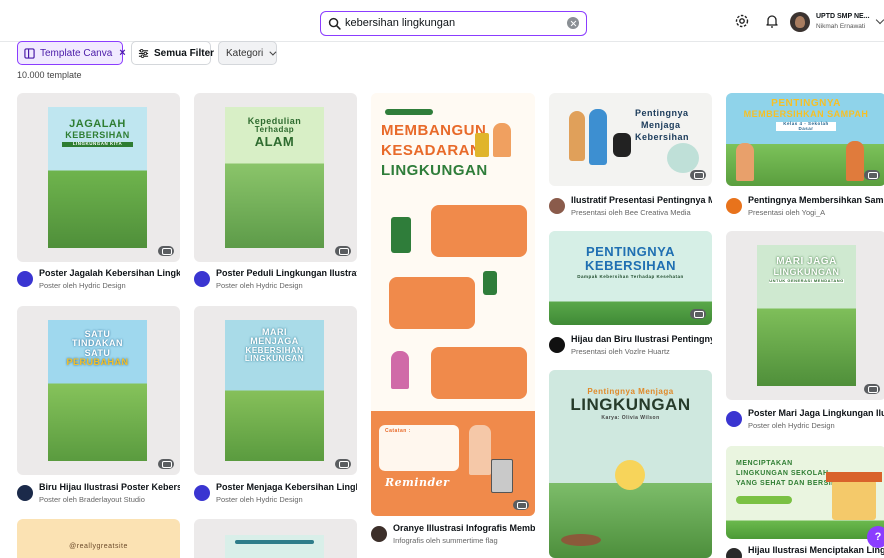  I want to click on template-thumbnail: MARI MENJAGA KEBERSIHAN LINGKUNGAN, so click(274, 390).